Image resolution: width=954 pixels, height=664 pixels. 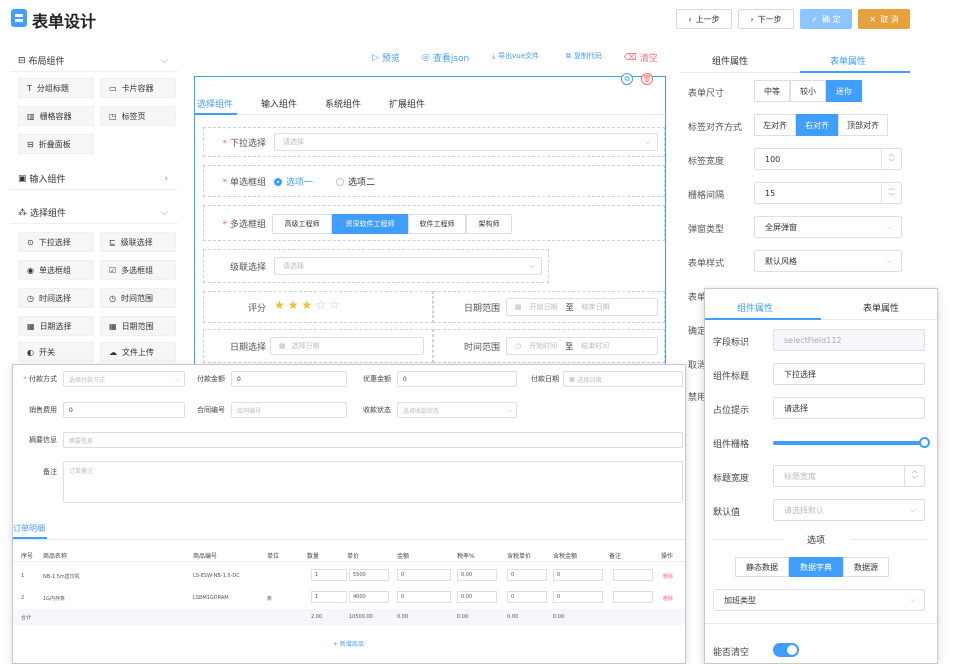 What do you see at coordinates (386, 58) in the screenshot?
I see `preview-button: ▷ 预览` at bounding box center [386, 58].